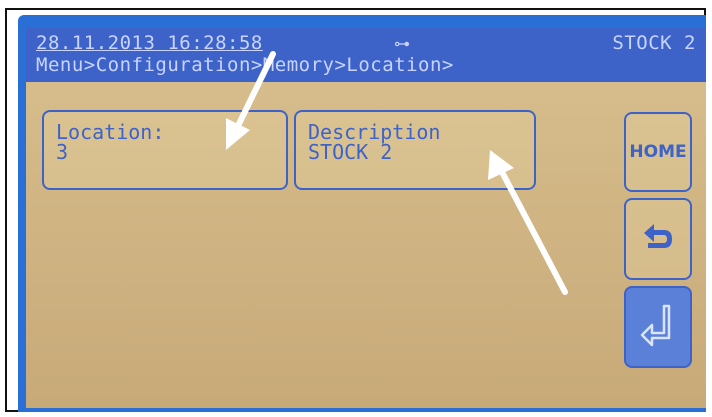  Describe the element at coordinates (251, 100) in the screenshot. I see `arrow-to-location` at that location.